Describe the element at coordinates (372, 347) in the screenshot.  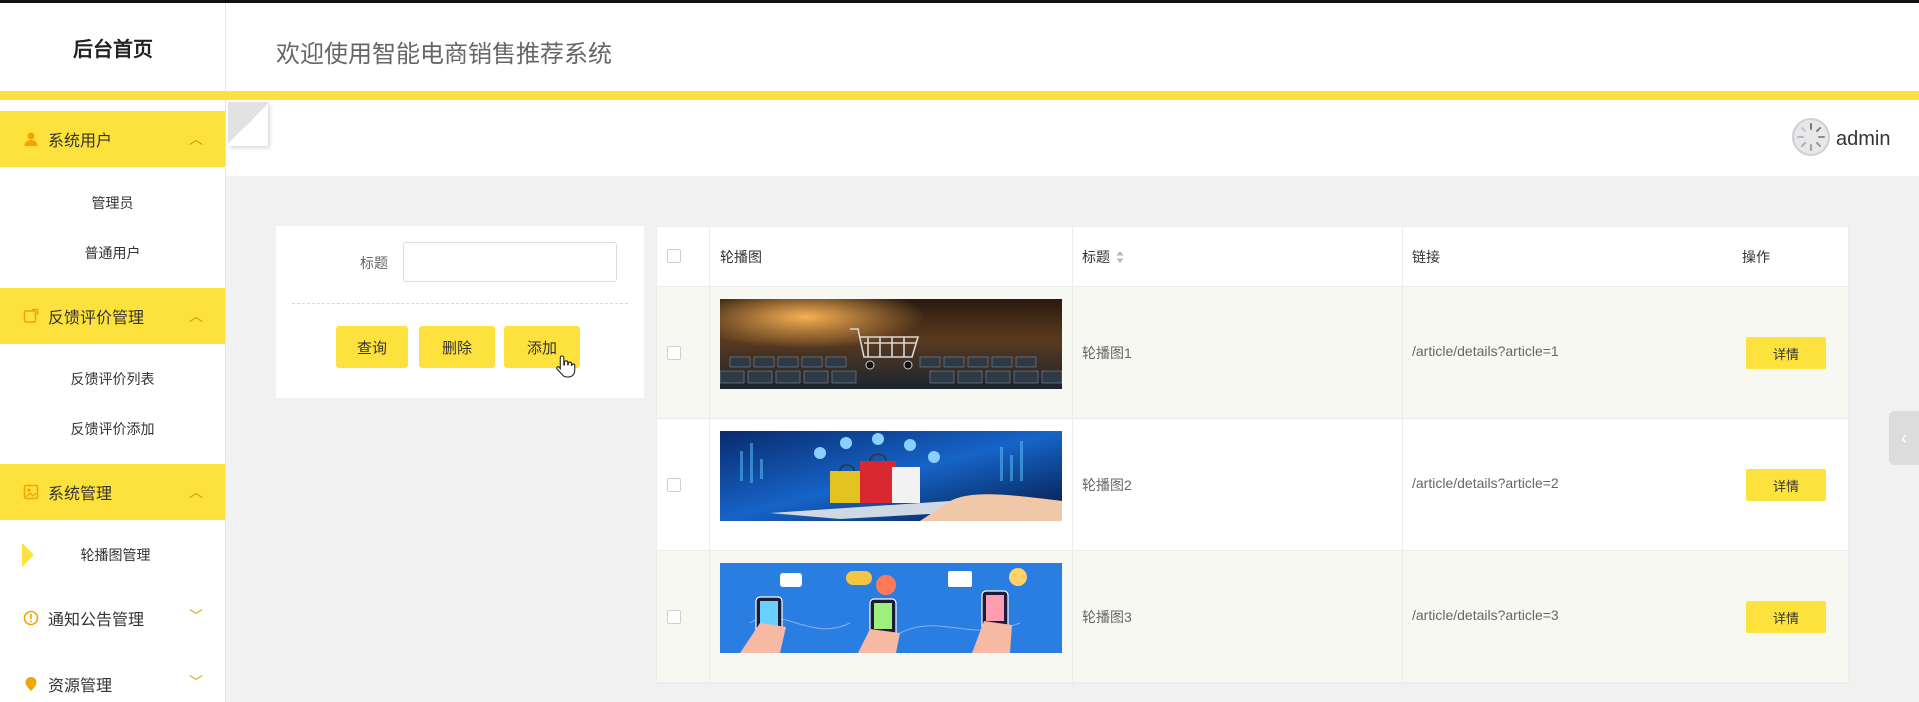
I see `query-button: 查询` at that location.